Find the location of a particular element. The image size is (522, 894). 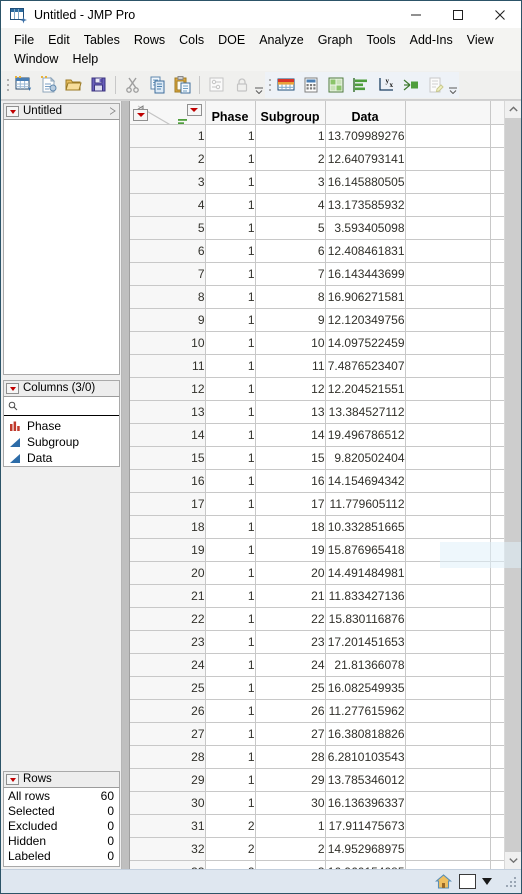

menu-graph: Graph is located at coordinates (335, 40).